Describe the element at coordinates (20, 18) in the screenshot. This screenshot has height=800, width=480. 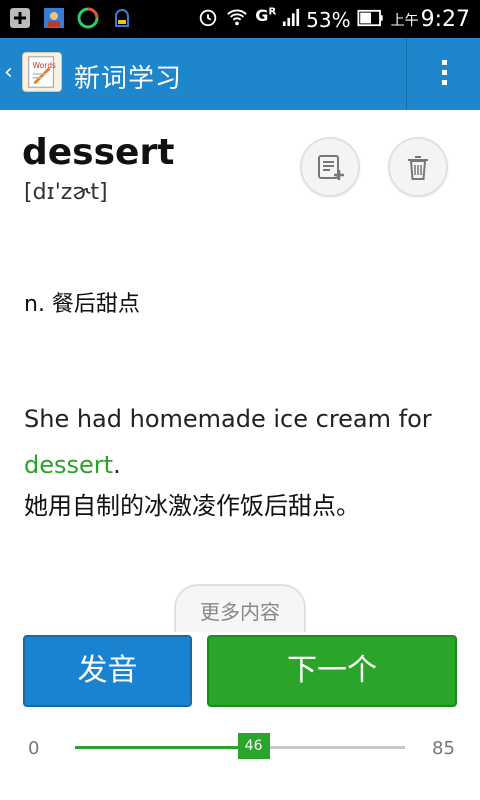
I see `plus-icon` at that location.